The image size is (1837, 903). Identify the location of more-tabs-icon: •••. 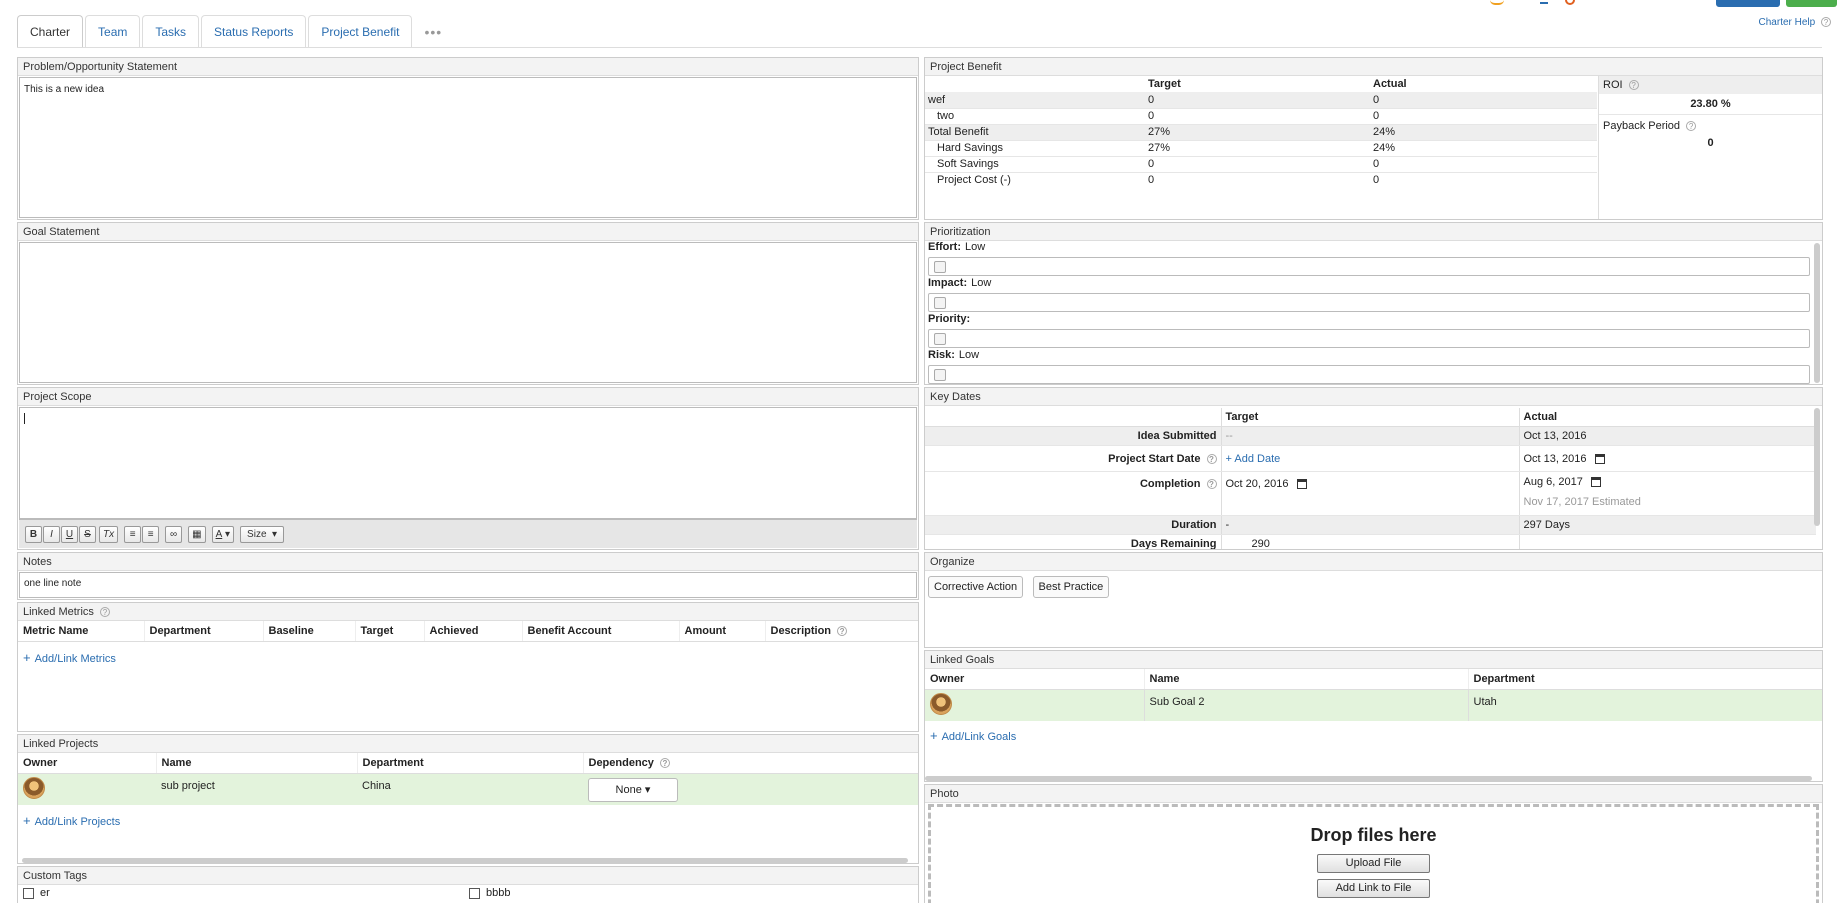
(433, 31).